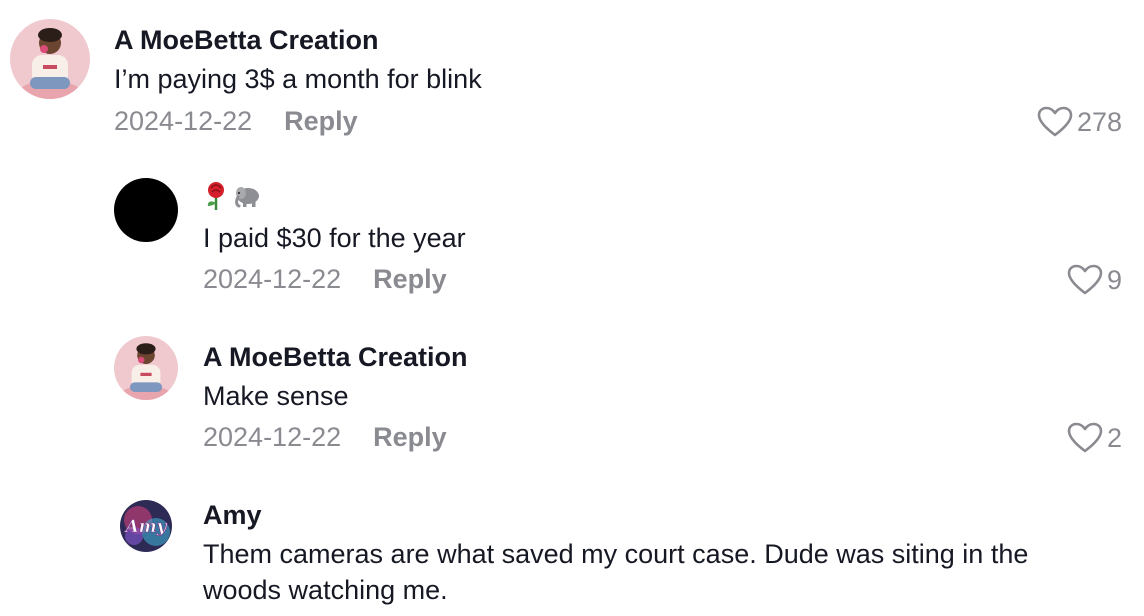 The height and width of the screenshot is (616, 1144). I want to click on username-emojis, so click(232, 196).